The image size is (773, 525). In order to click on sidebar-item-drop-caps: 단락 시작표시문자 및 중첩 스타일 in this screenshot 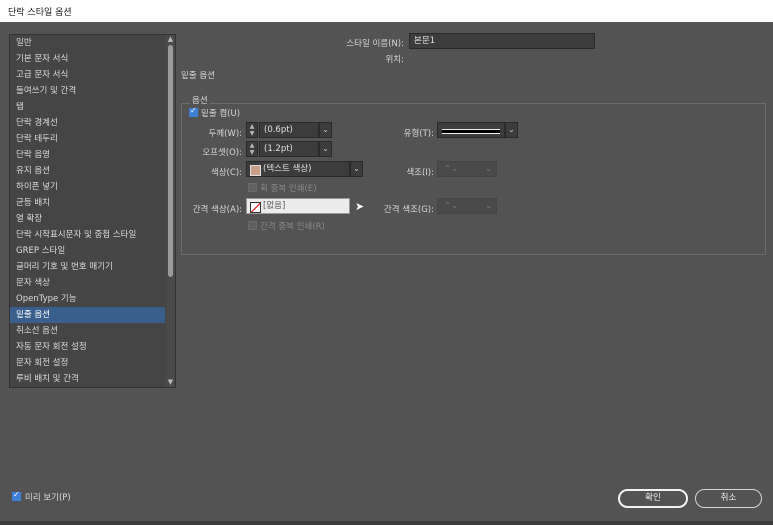, I will do `click(87, 235)`.